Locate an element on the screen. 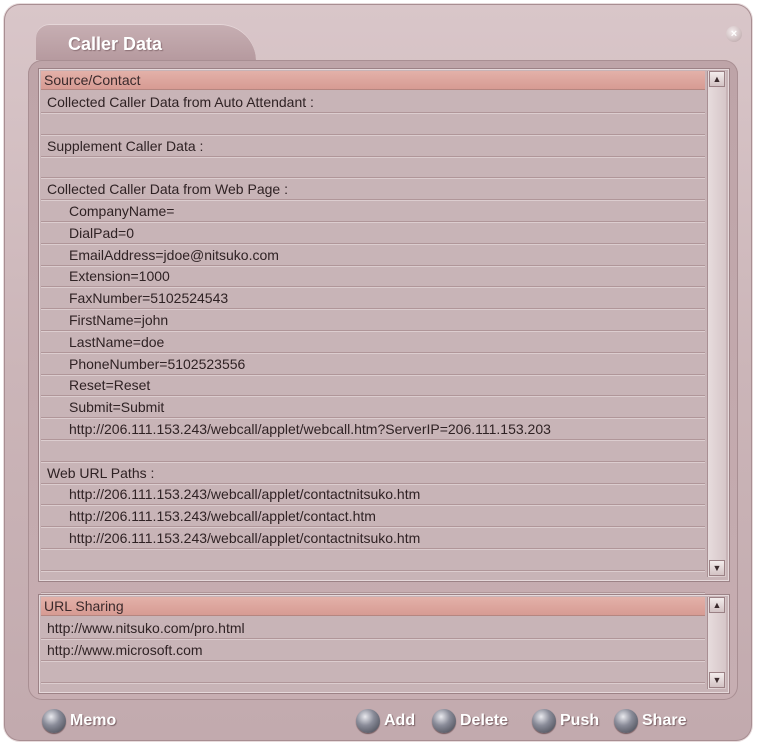  list-item: Web URL Paths : is located at coordinates (373, 473).